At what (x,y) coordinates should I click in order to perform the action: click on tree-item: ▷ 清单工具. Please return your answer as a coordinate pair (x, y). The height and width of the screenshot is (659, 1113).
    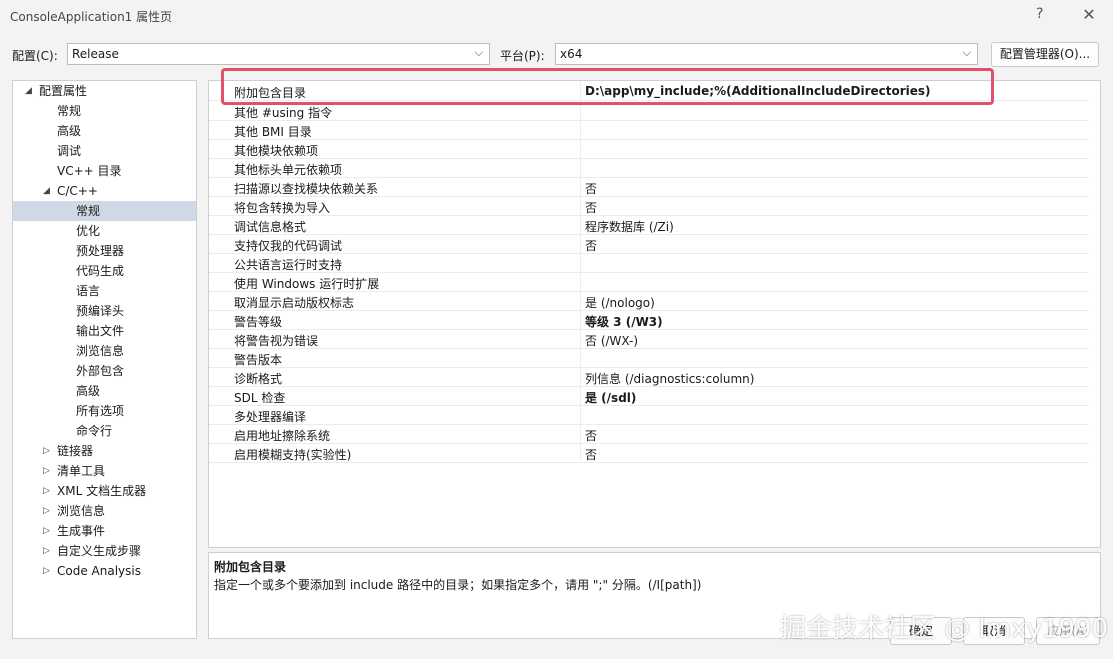
    Looking at the image, I should click on (104, 471).